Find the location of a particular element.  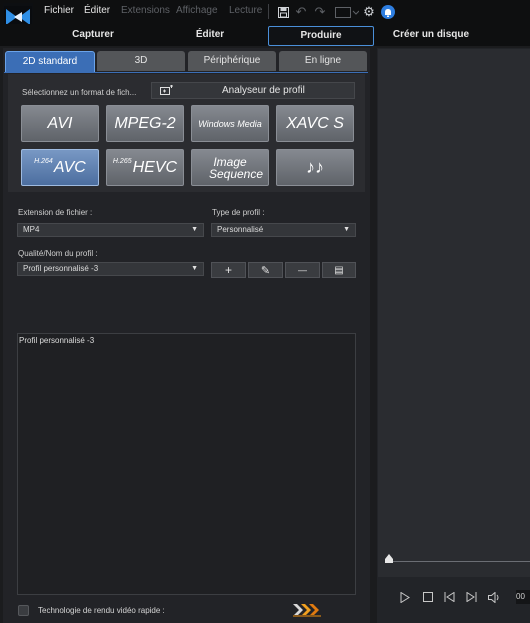

profile-type-label: Type de profil : is located at coordinates (238, 212).